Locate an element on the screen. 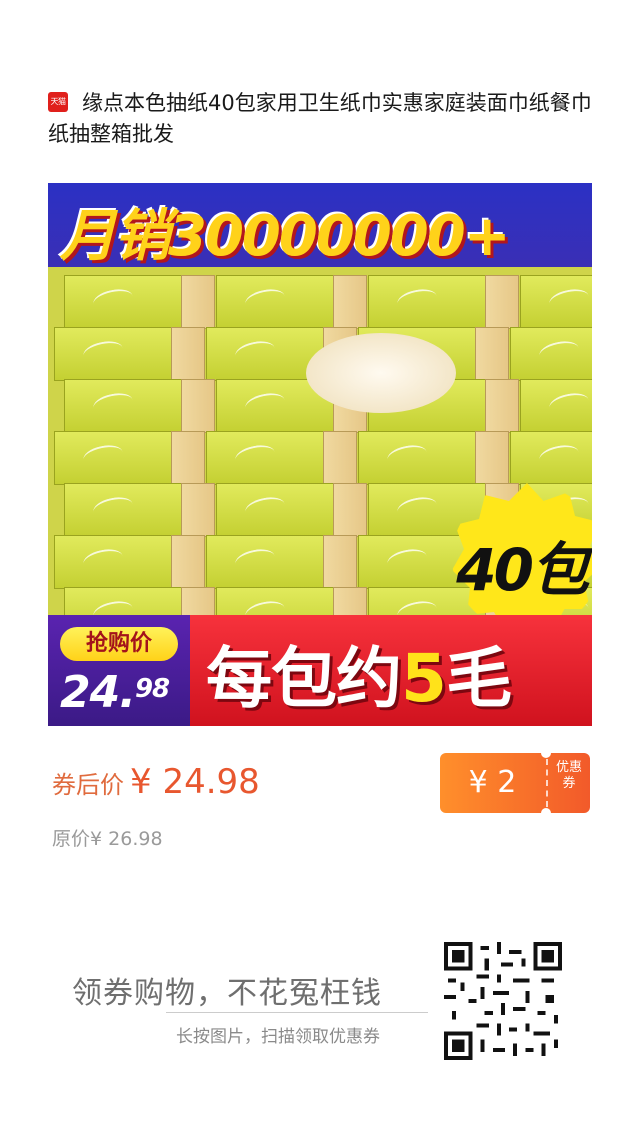 The image size is (640, 1138). per-pack-box: 每包约5毛 is located at coordinates (391, 670).